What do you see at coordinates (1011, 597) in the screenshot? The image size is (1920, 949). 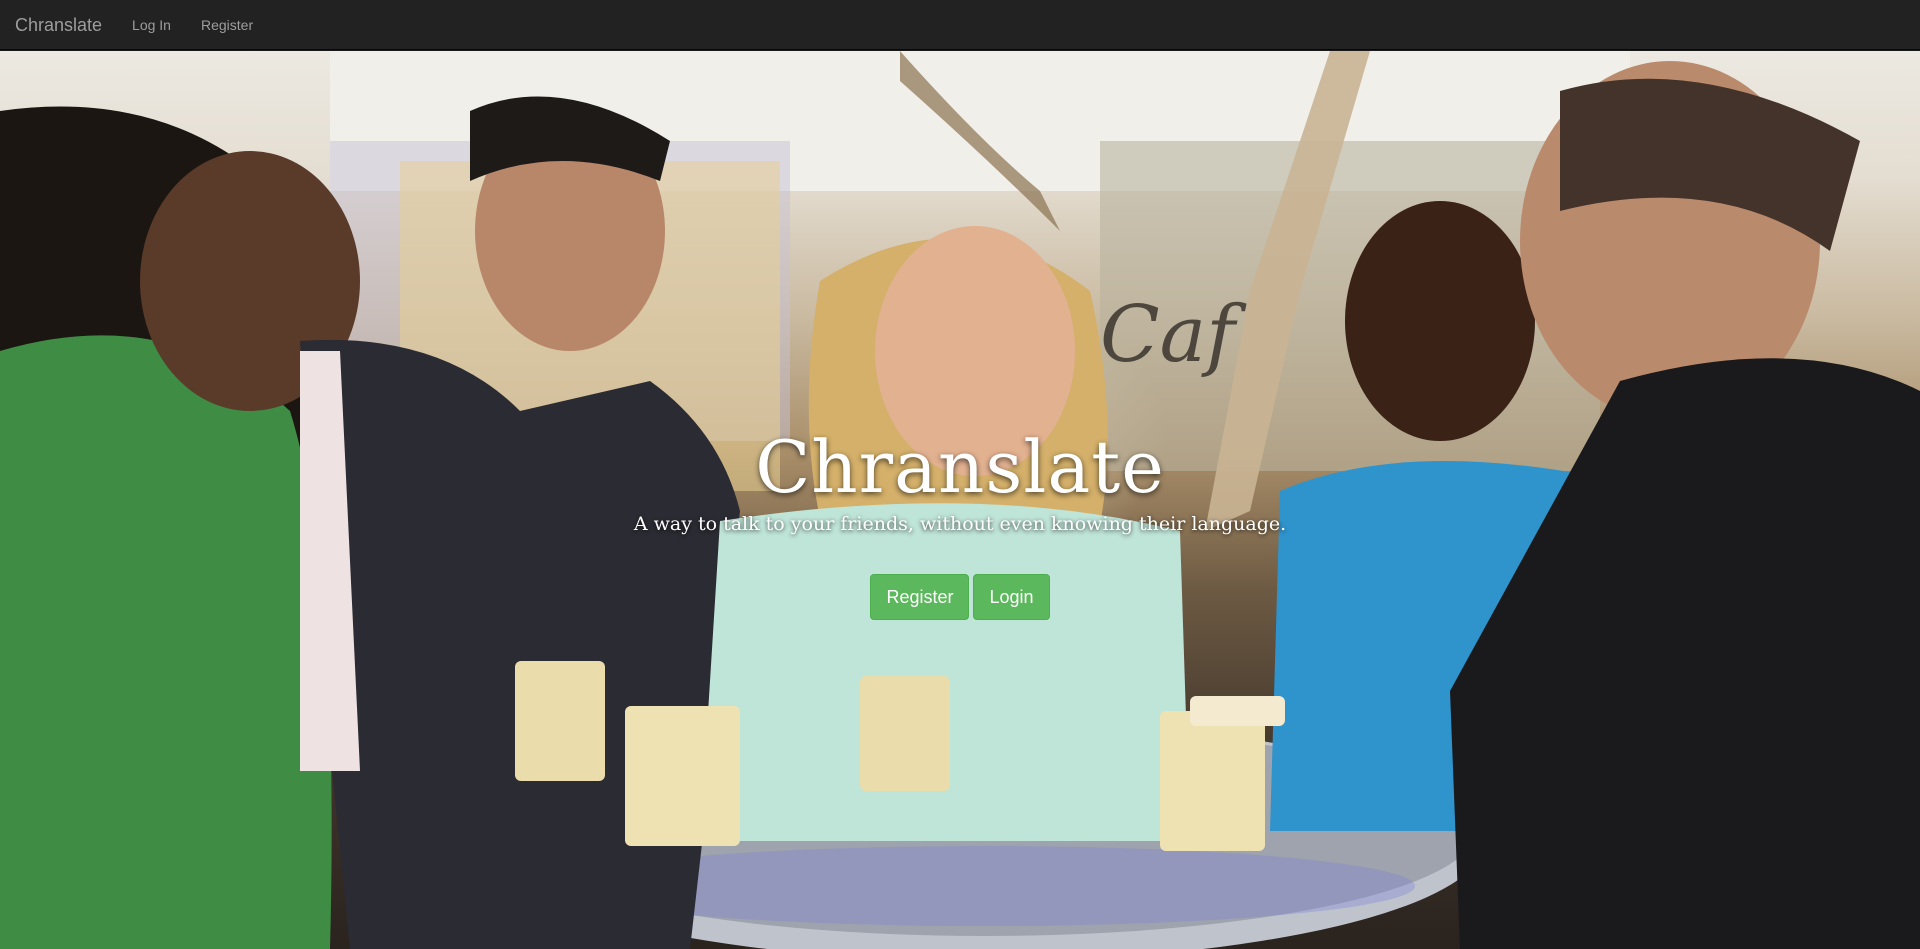 I see `login-button: Login` at bounding box center [1011, 597].